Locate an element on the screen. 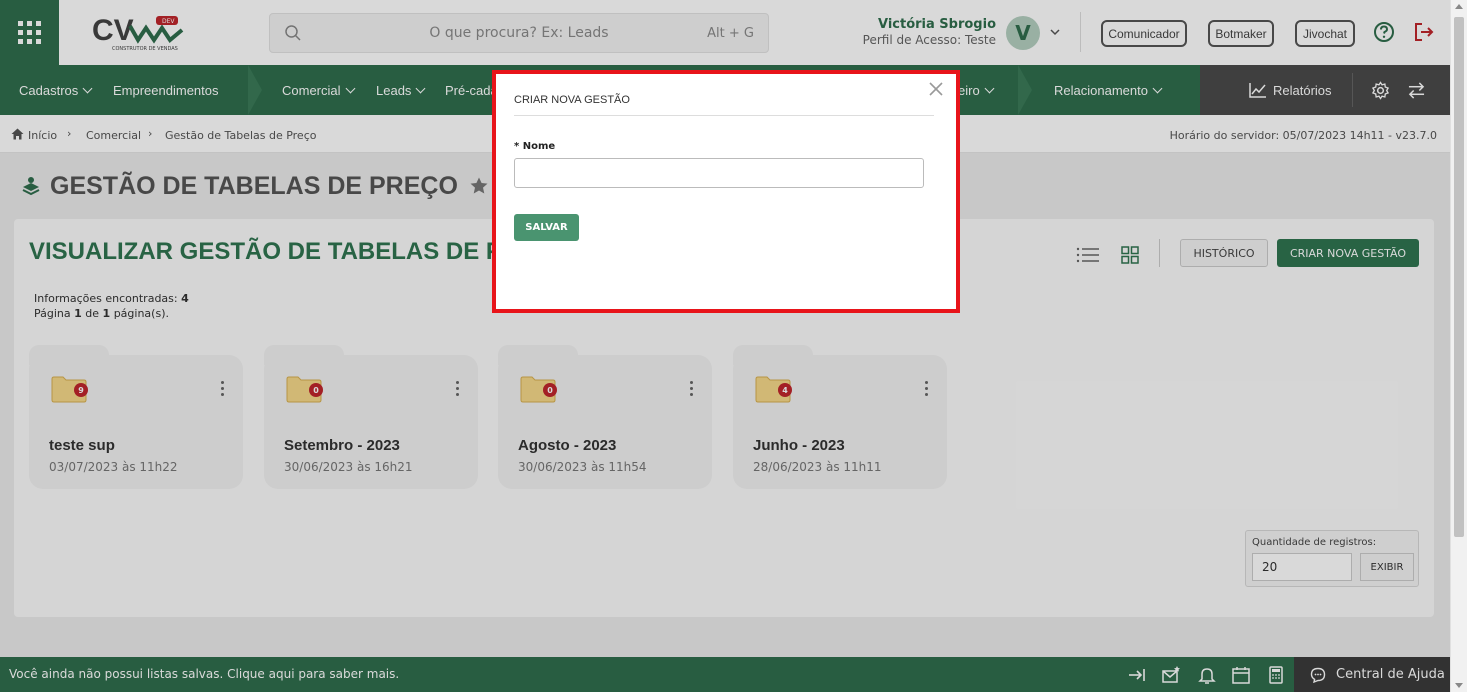  nome-input is located at coordinates (719, 173).